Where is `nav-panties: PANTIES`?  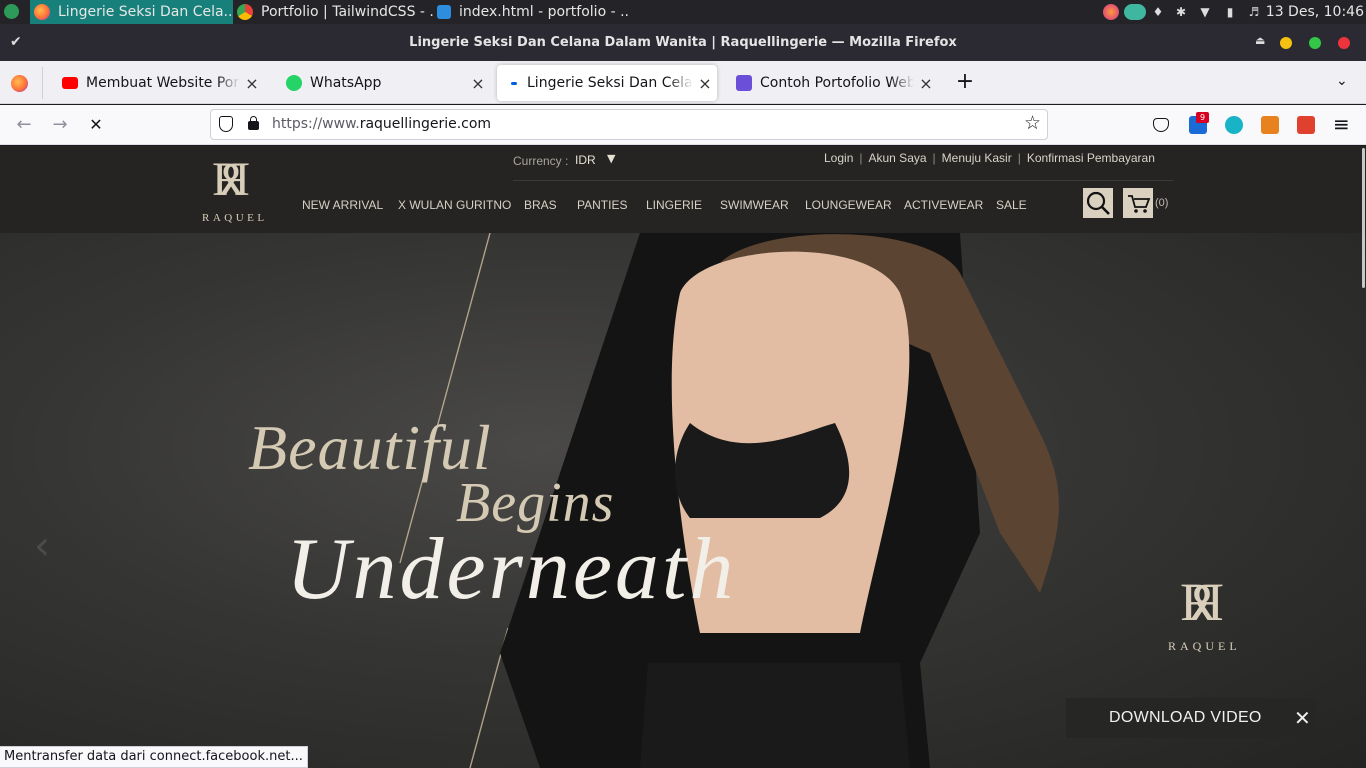
nav-panties: PANTIES is located at coordinates (602, 205).